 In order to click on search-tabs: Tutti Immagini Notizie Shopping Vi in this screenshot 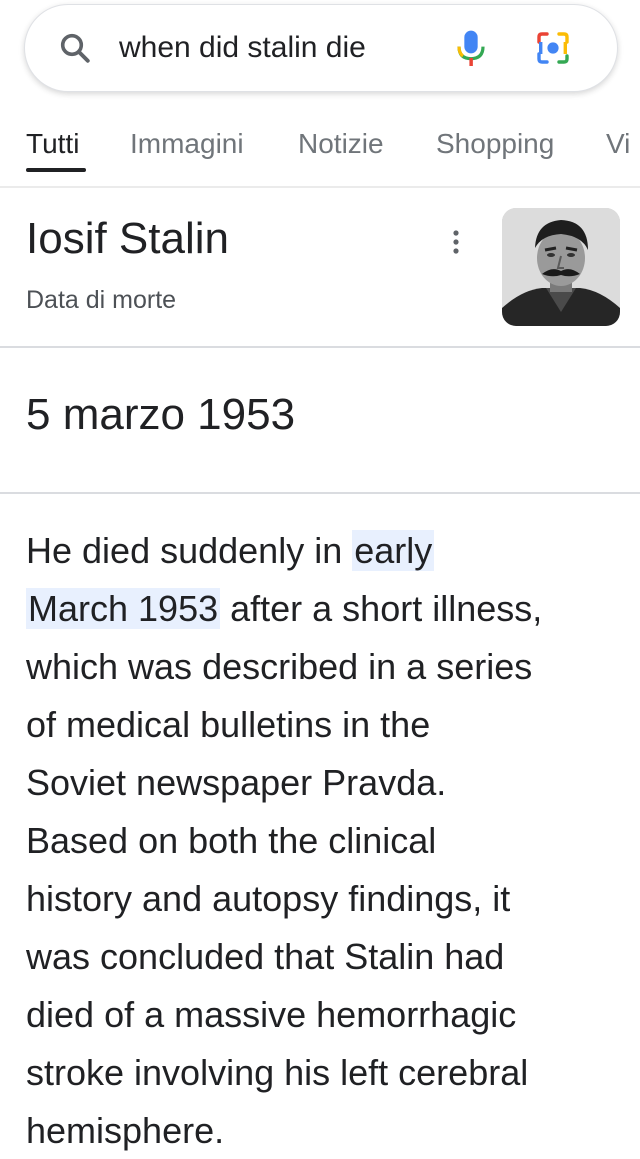, I will do `click(320, 155)`.